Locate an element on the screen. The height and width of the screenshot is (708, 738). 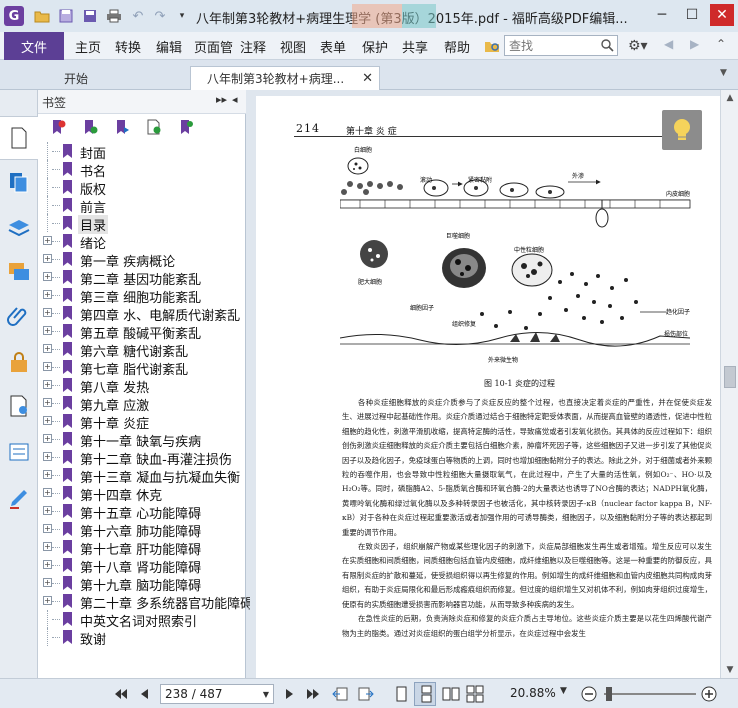
maximize-button: ☐ is located at coordinates (692, 15).